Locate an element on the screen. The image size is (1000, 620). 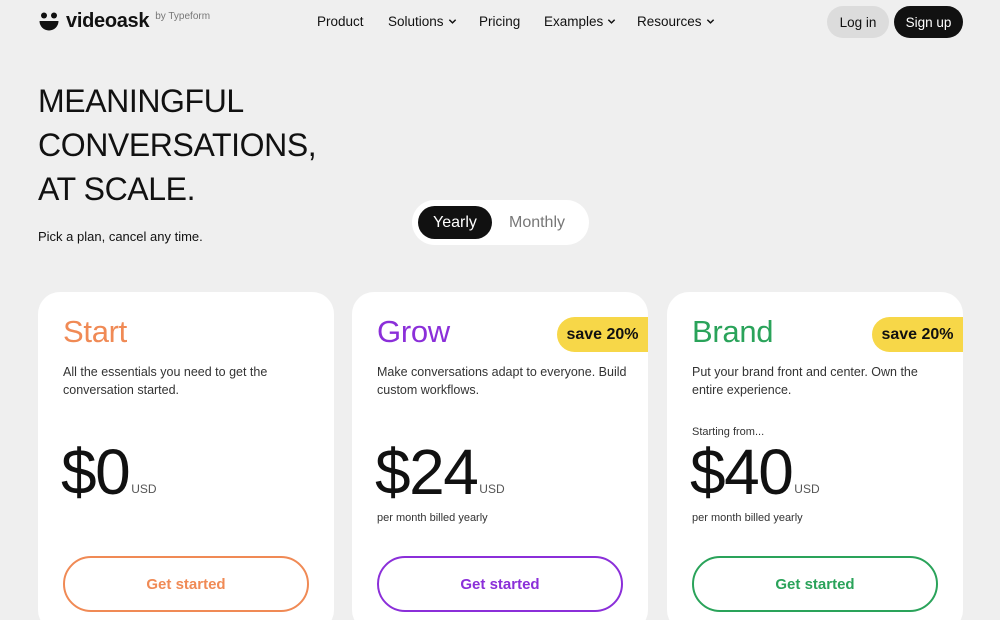
plan-name: Brand is located at coordinates (733, 331).